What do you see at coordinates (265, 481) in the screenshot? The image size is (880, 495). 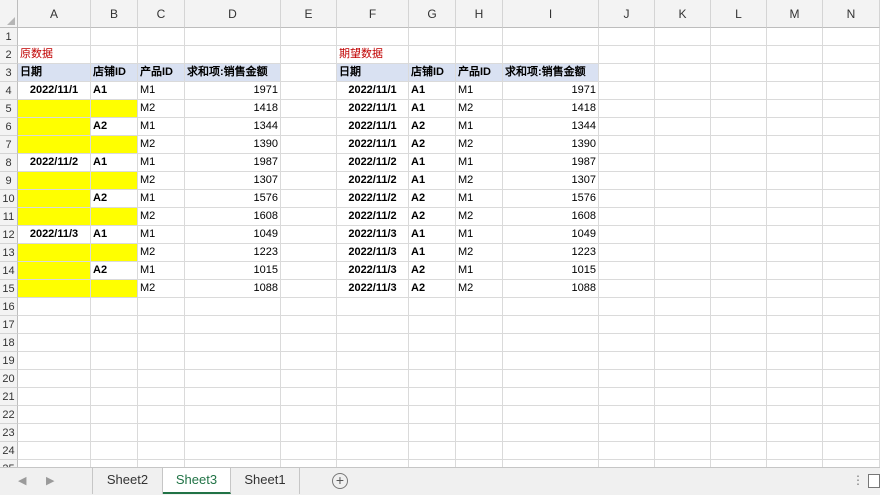 I see `sheet-tab-sheet1: Sheet1` at bounding box center [265, 481].